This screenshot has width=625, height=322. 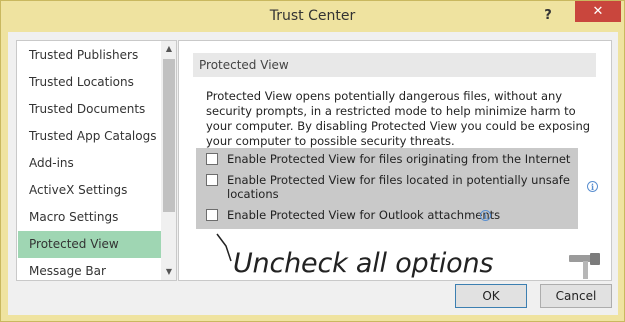 I want to click on close-button: ✕, so click(x=598, y=11).